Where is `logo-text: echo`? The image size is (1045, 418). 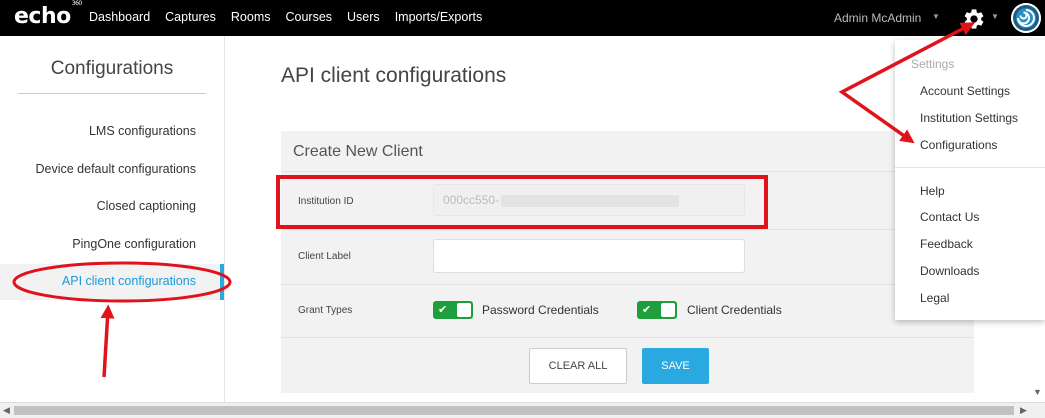 logo-text: echo is located at coordinates (42, 16).